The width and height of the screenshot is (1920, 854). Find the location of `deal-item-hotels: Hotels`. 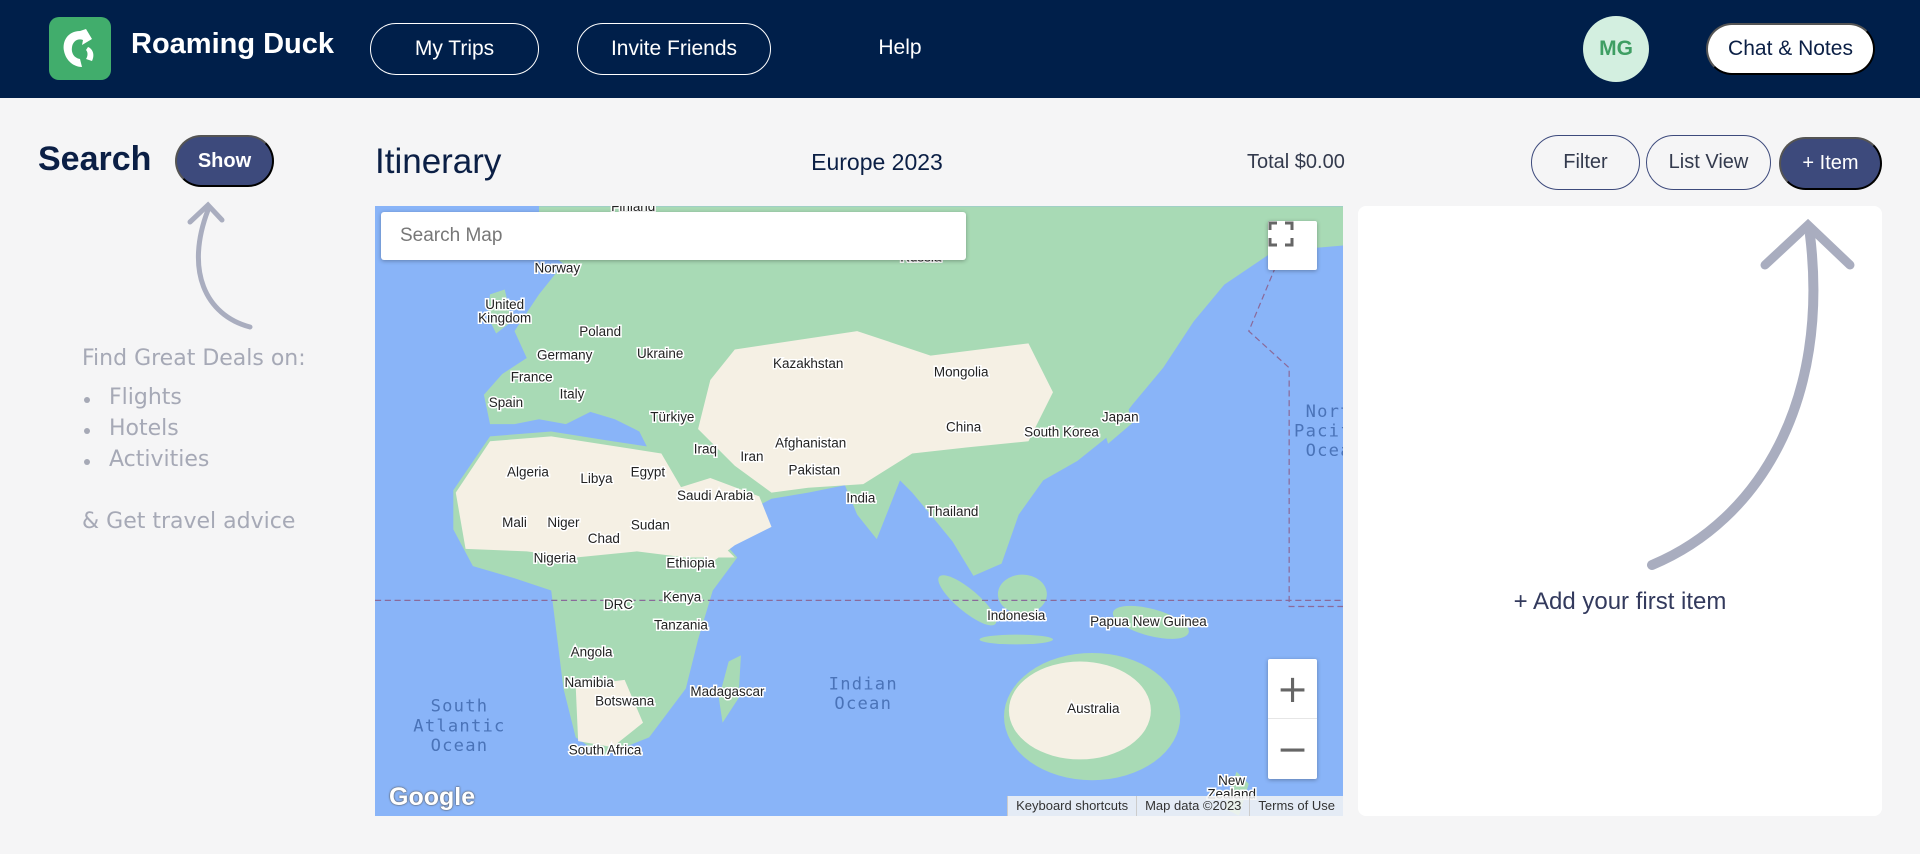

deal-item-hotels: Hotels is located at coordinates (145, 431).